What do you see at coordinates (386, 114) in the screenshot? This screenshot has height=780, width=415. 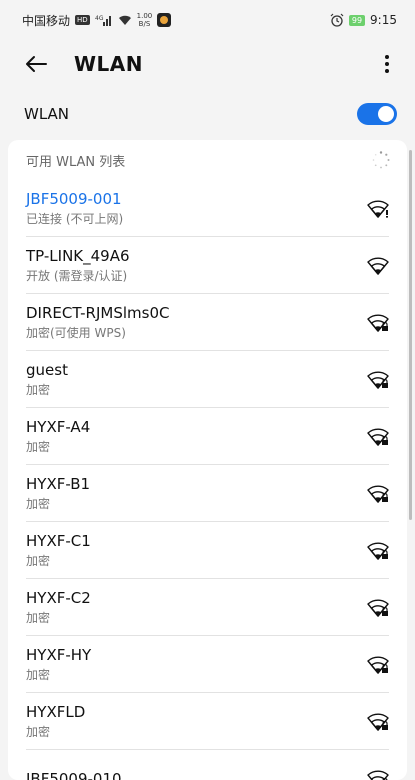 I see `toggle-knob` at bounding box center [386, 114].